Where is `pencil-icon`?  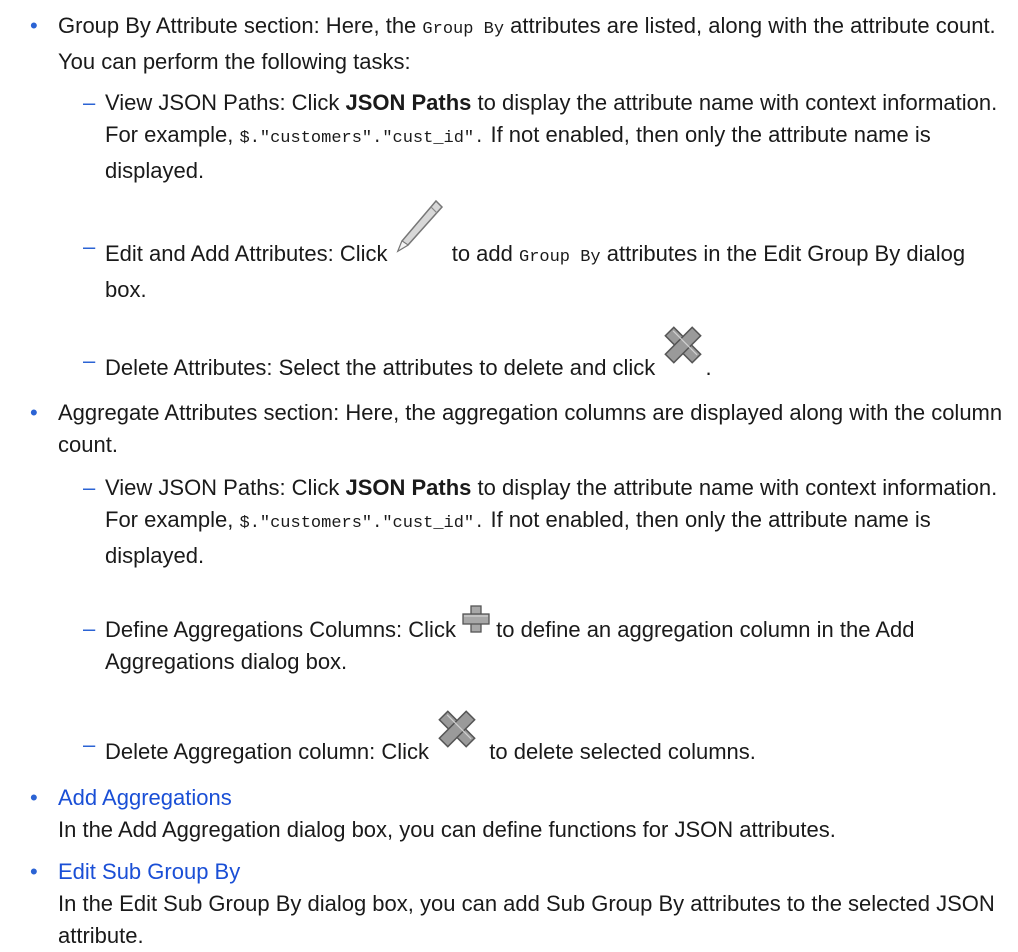
pencil-icon is located at coordinates (420, 230).